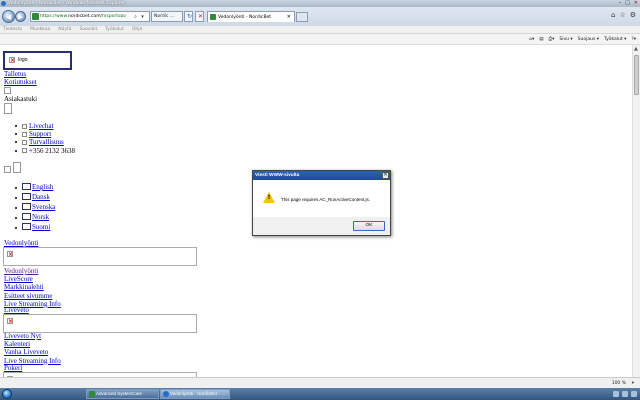  Describe the element at coordinates (20, 82) in the screenshot. I see `link-kotiutukset: Kotiutukset` at that location.